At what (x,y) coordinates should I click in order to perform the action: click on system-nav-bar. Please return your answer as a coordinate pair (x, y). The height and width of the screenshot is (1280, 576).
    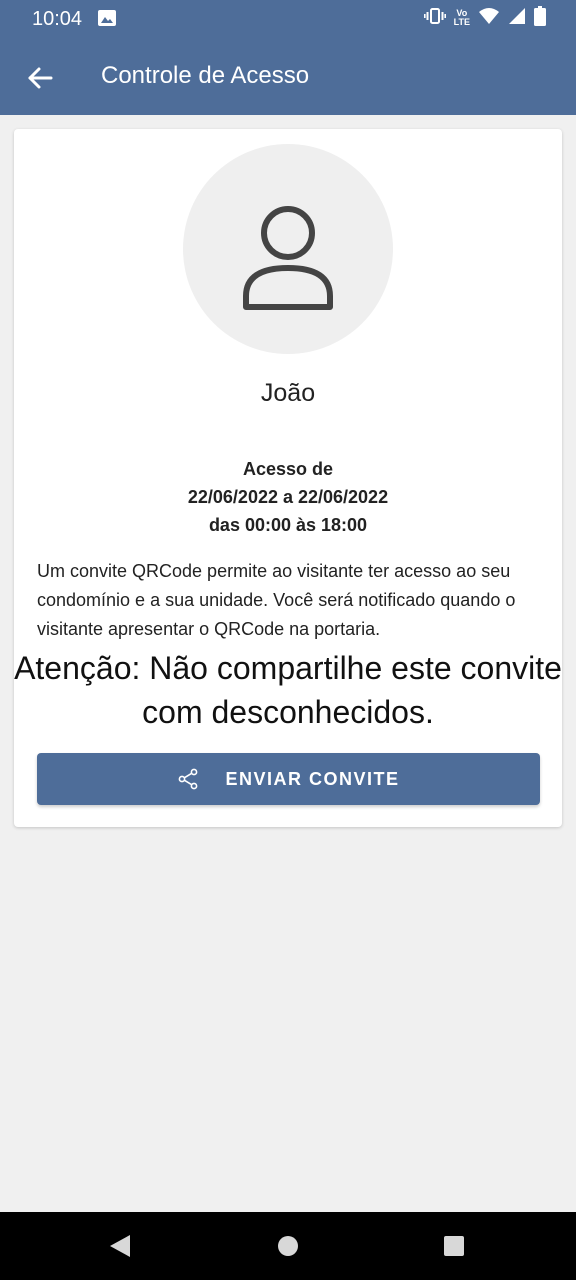
    Looking at the image, I should click on (288, 1246).